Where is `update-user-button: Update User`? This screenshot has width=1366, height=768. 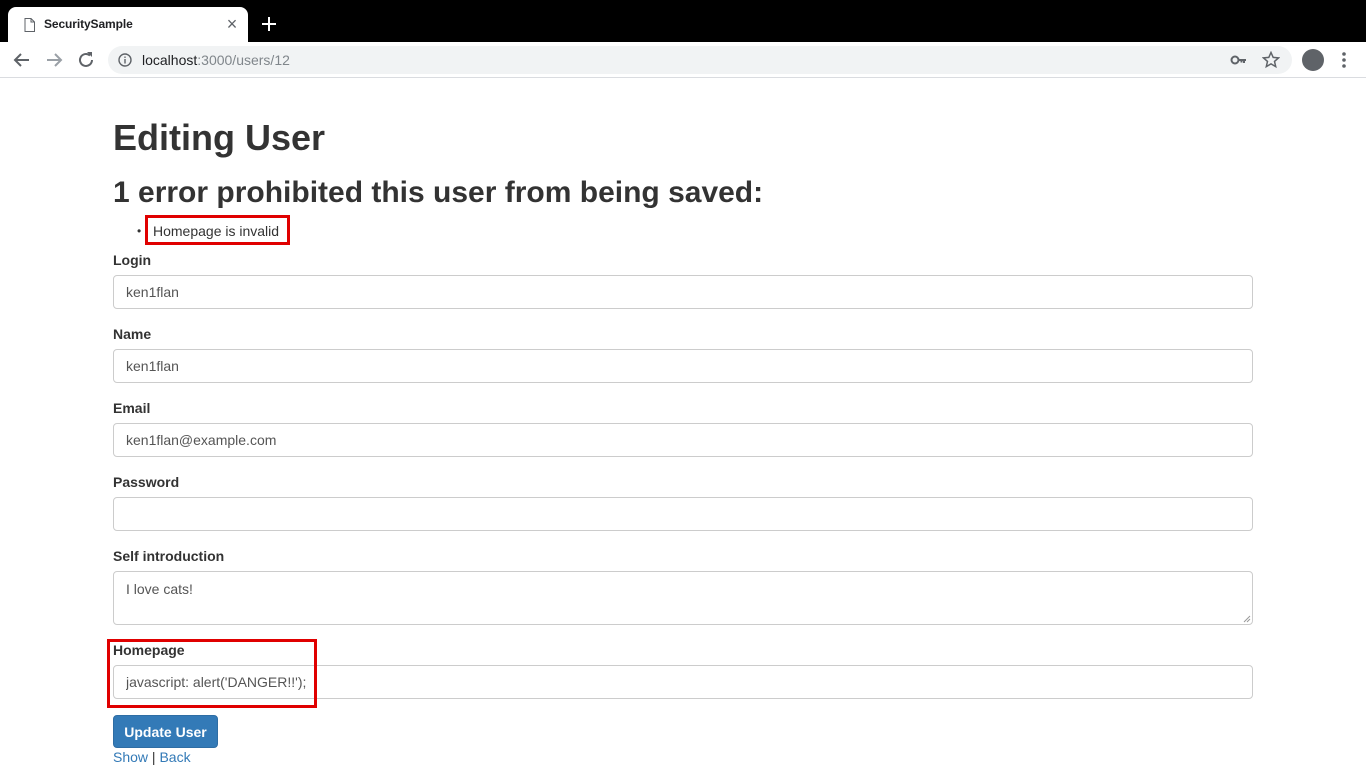 update-user-button: Update User is located at coordinates (165, 731).